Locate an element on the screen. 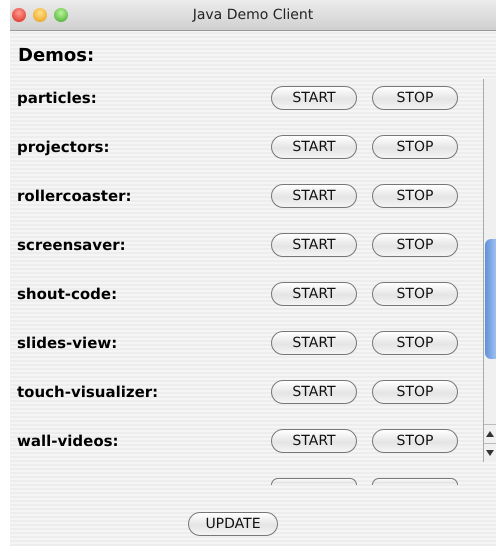 This screenshot has width=496, height=546. close-button is located at coordinates (19, 15).